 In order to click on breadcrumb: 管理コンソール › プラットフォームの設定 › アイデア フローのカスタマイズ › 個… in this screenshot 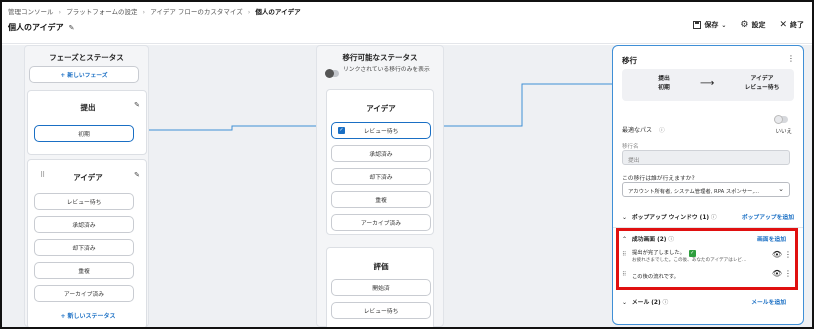, I will do `click(155, 11)`.